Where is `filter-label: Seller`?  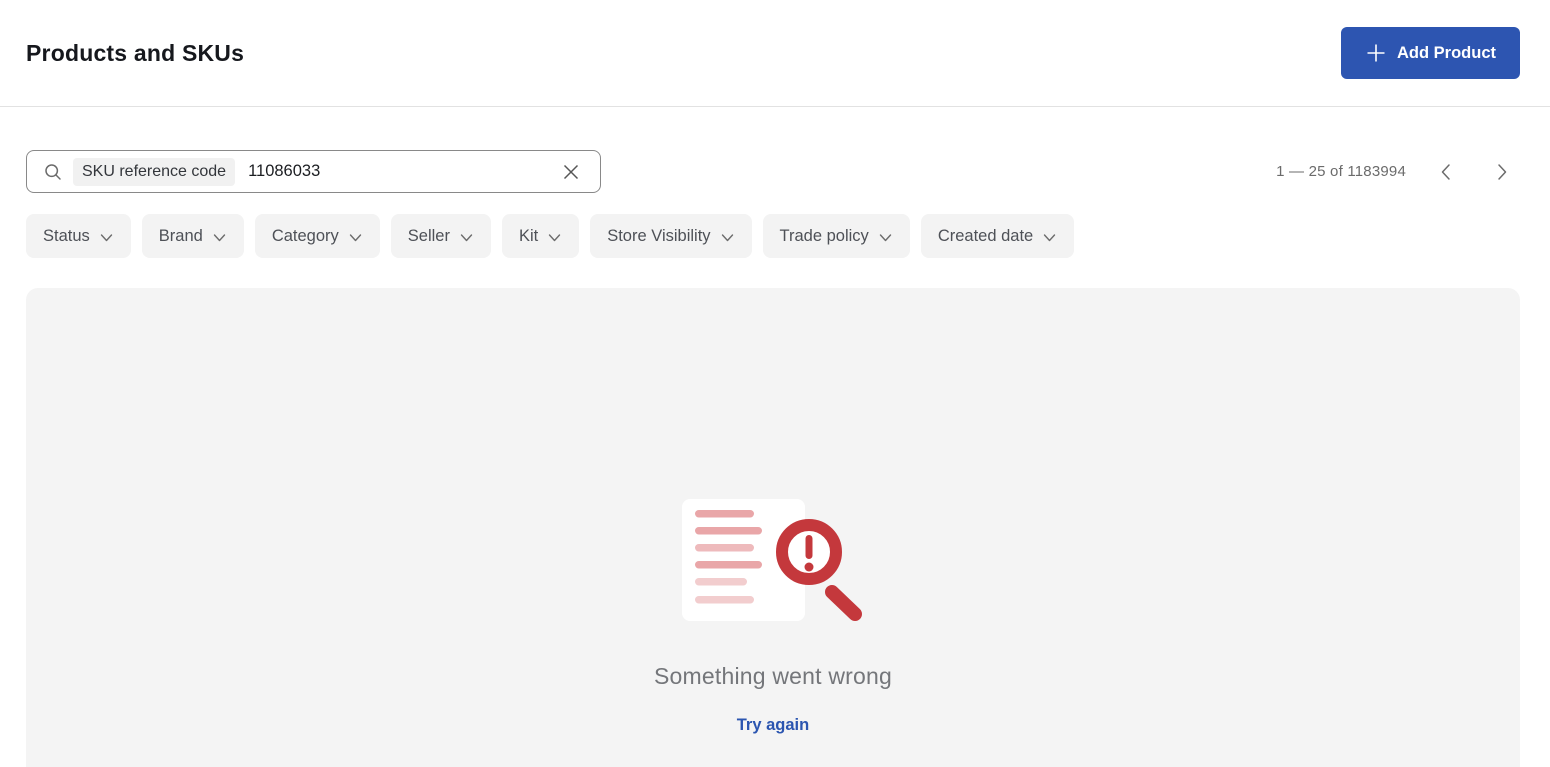
filter-label: Seller is located at coordinates (428, 235).